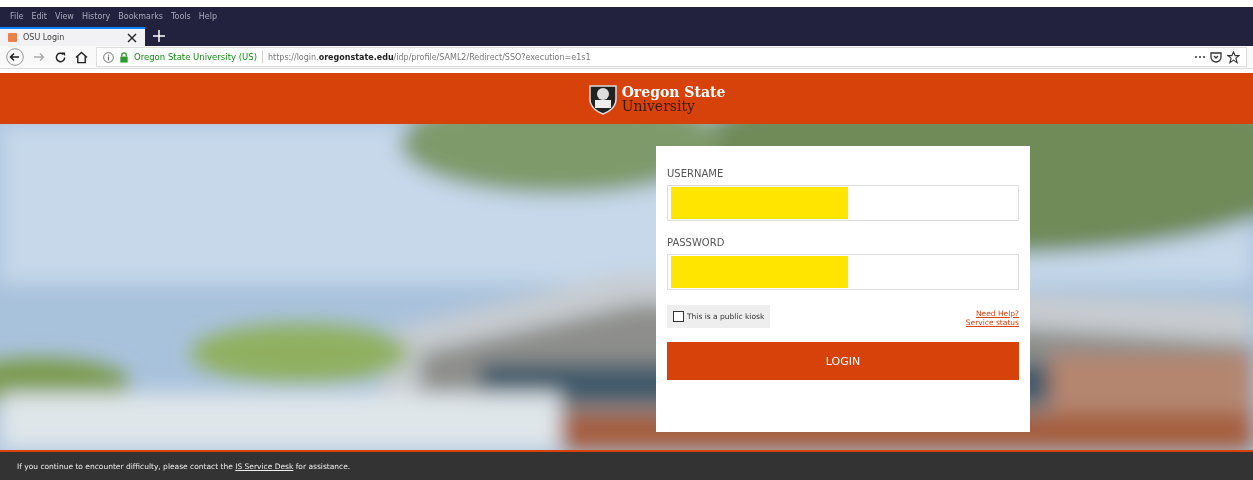 The width and height of the screenshot is (1253, 480). What do you see at coordinates (12, 37) in the screenshot?
I see `favicon-icon` at bounding box center [12, 37].